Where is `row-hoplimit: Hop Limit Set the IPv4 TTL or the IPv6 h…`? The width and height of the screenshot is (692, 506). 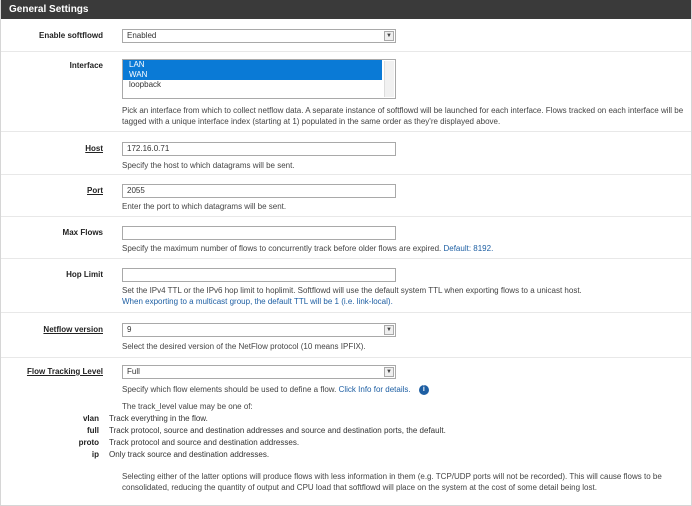 row-hoplimit: Hop Limit Set the IPv4 TTL or the IPv6 h… is located at coordinates (346, 286).